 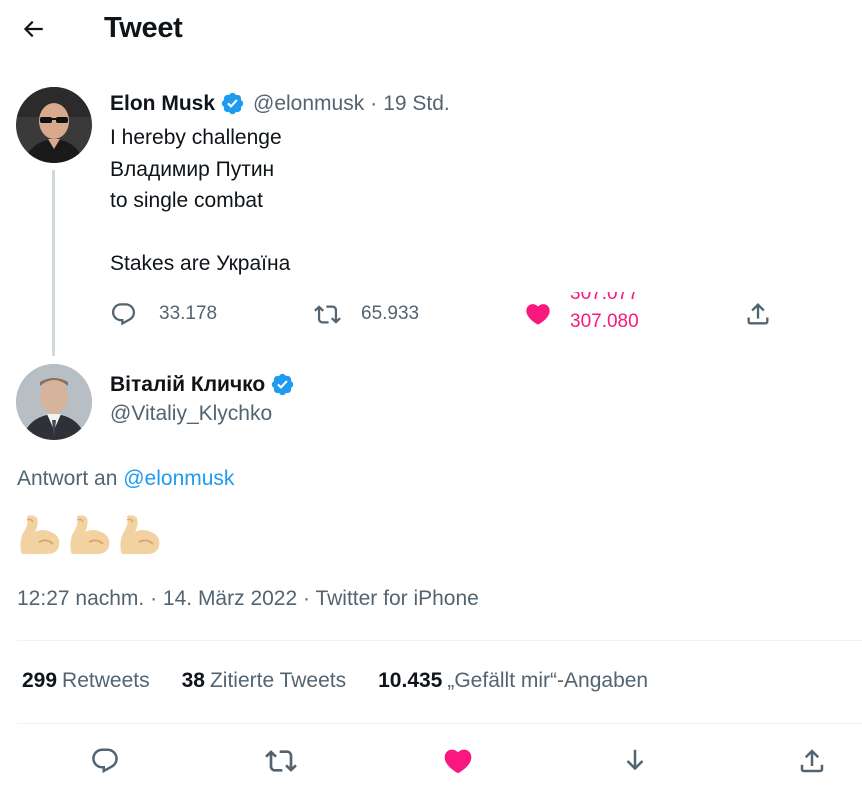 I want to click on avatar-elon-musk, so click(x=54, y=125).